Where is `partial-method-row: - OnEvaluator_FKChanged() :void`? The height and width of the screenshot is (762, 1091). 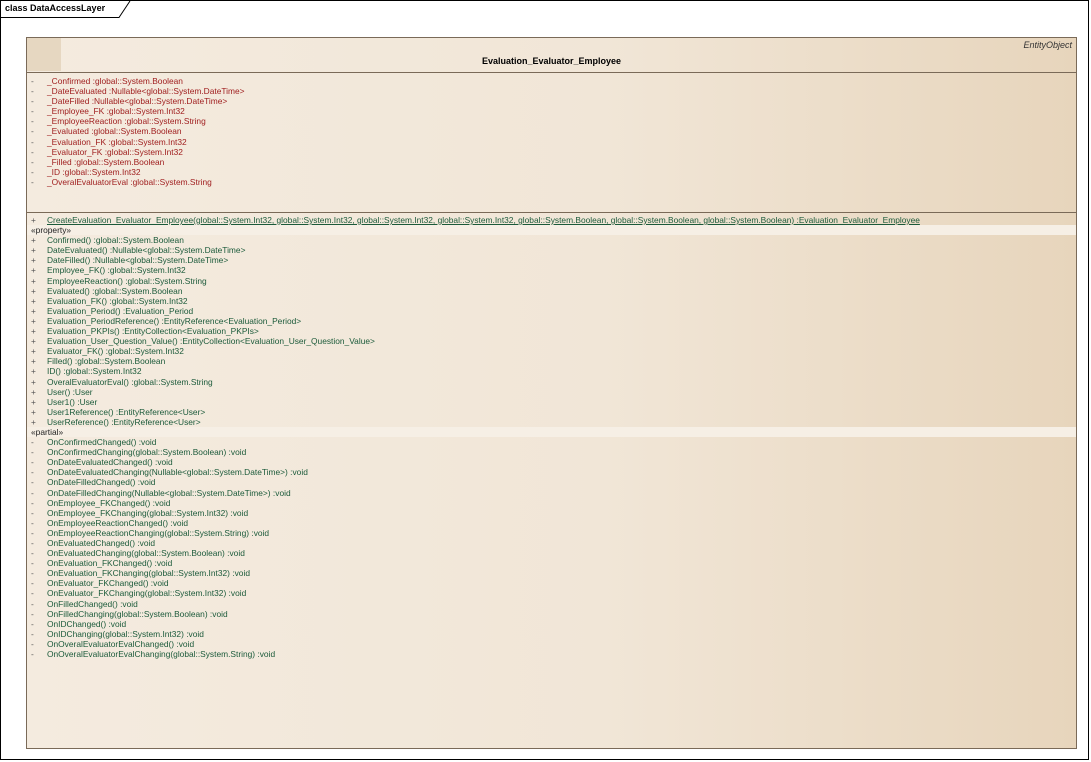
partial-method-row: - OnEvaluator_FKChanged() :void is located at coordinates (551, 583).